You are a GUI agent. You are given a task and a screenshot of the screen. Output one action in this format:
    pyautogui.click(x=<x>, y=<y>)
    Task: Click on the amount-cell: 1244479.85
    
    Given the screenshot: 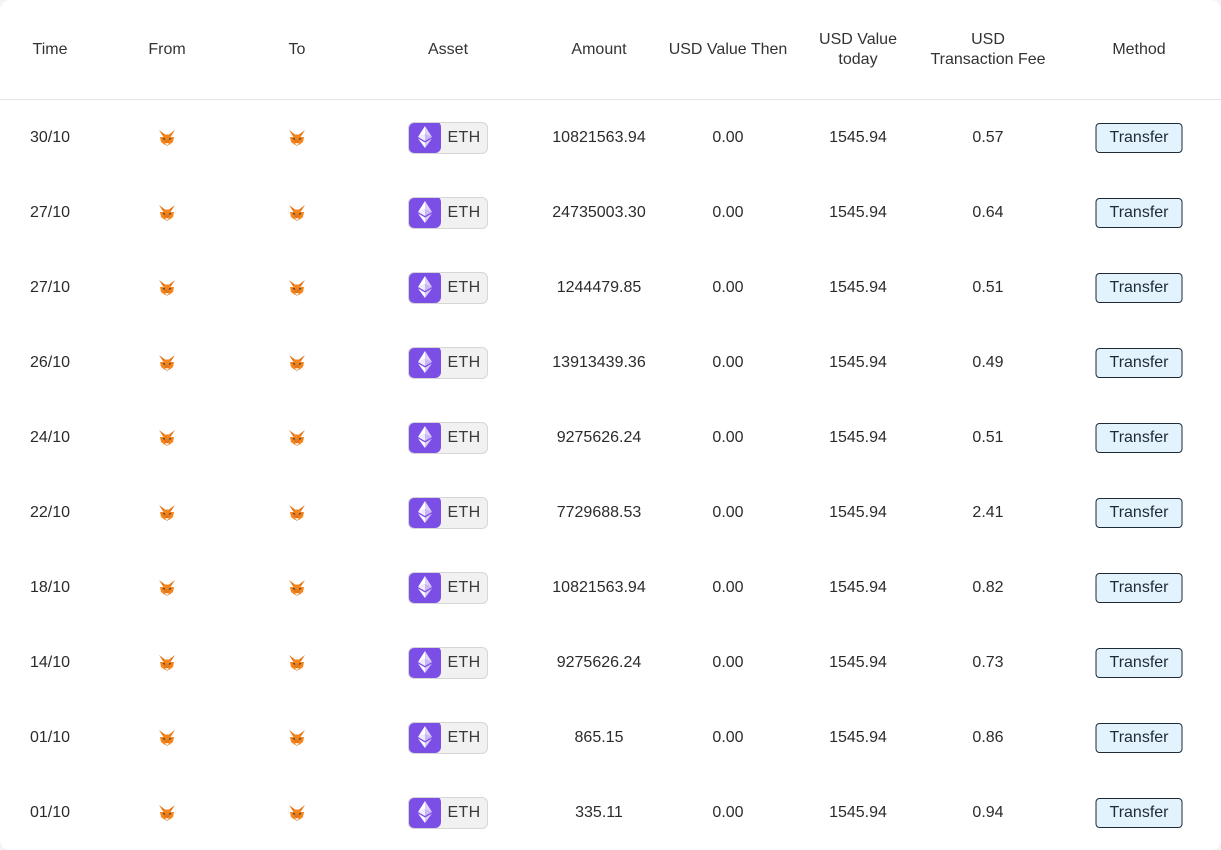 What is the action you would take?
    pyautogui.click(x=599, y=287)
    